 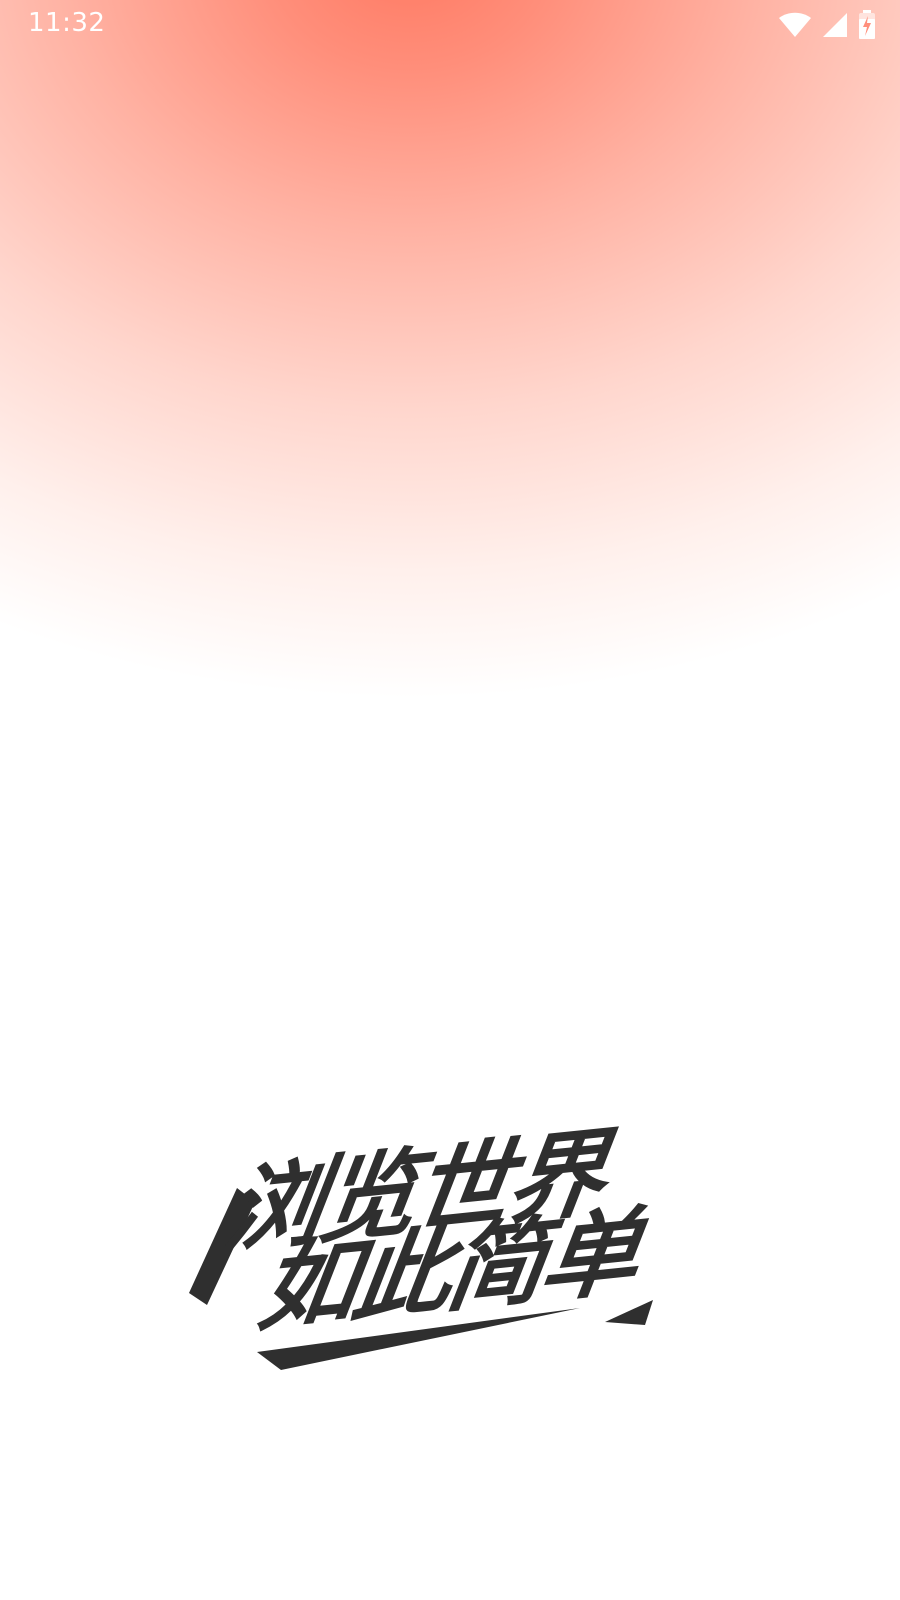 I want to click on cell-signal-icon, so click(x=835, y=25).